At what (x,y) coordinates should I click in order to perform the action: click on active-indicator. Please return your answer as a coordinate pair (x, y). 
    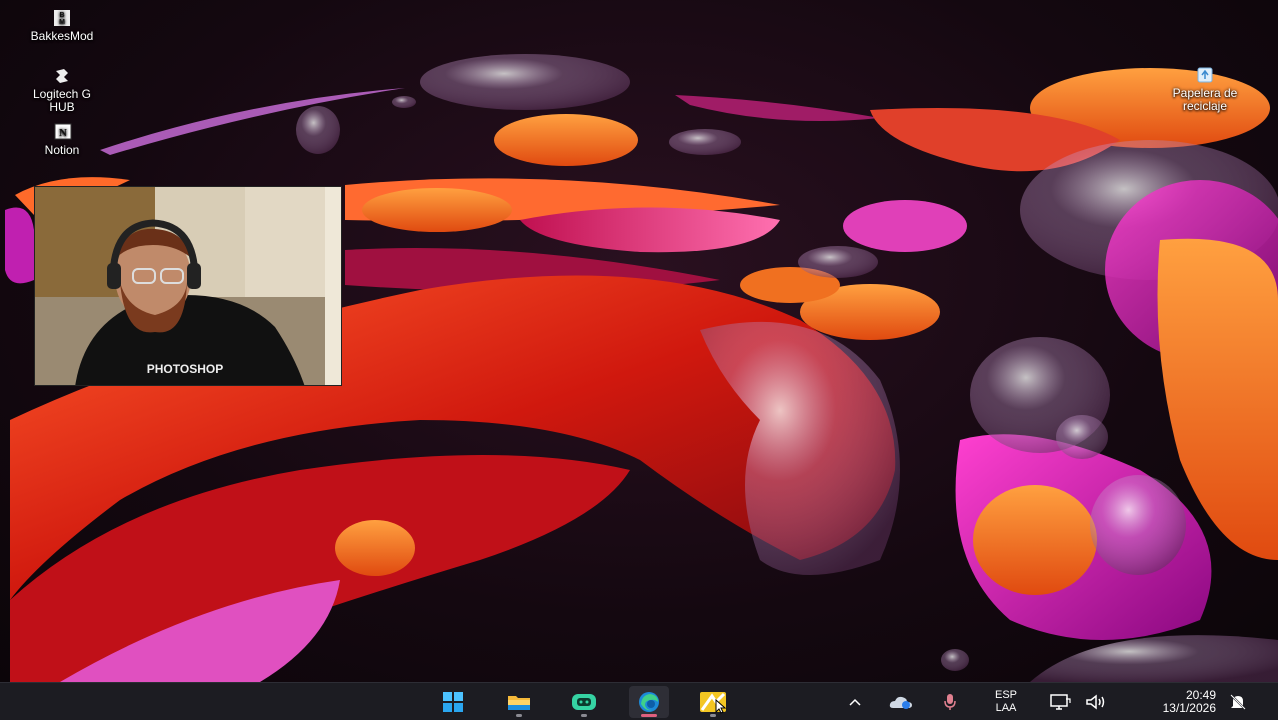
    Looking at the image, I should click on (649, 715).